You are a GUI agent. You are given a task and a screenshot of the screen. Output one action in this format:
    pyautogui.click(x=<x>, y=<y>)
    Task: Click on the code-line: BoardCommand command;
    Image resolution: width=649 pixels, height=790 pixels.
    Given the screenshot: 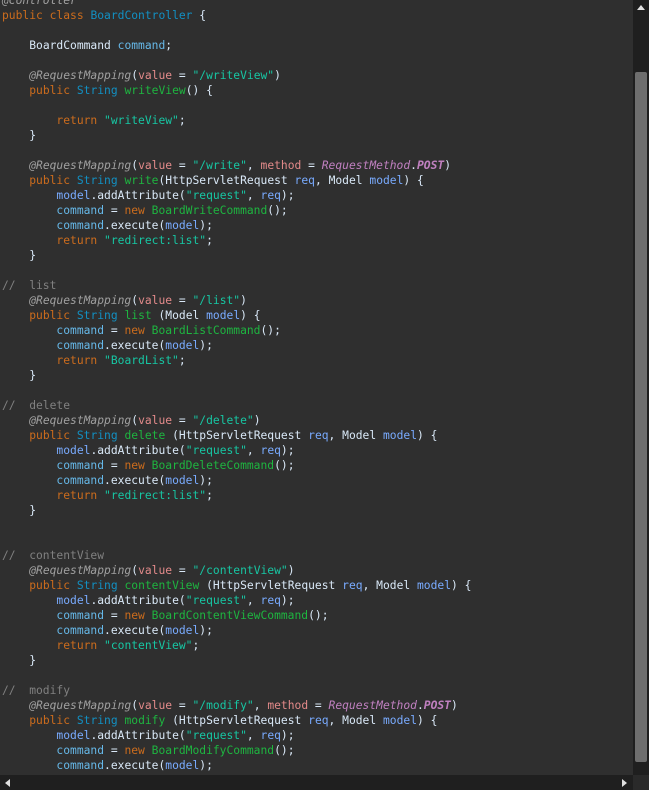 What is the action you would take?
    pyautogui.click(x=316, y=45)
    